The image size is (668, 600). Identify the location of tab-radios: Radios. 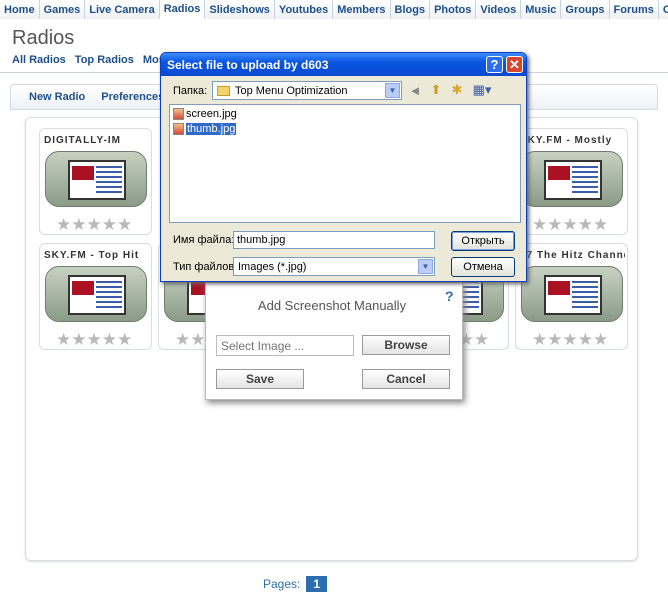
(182, 9).